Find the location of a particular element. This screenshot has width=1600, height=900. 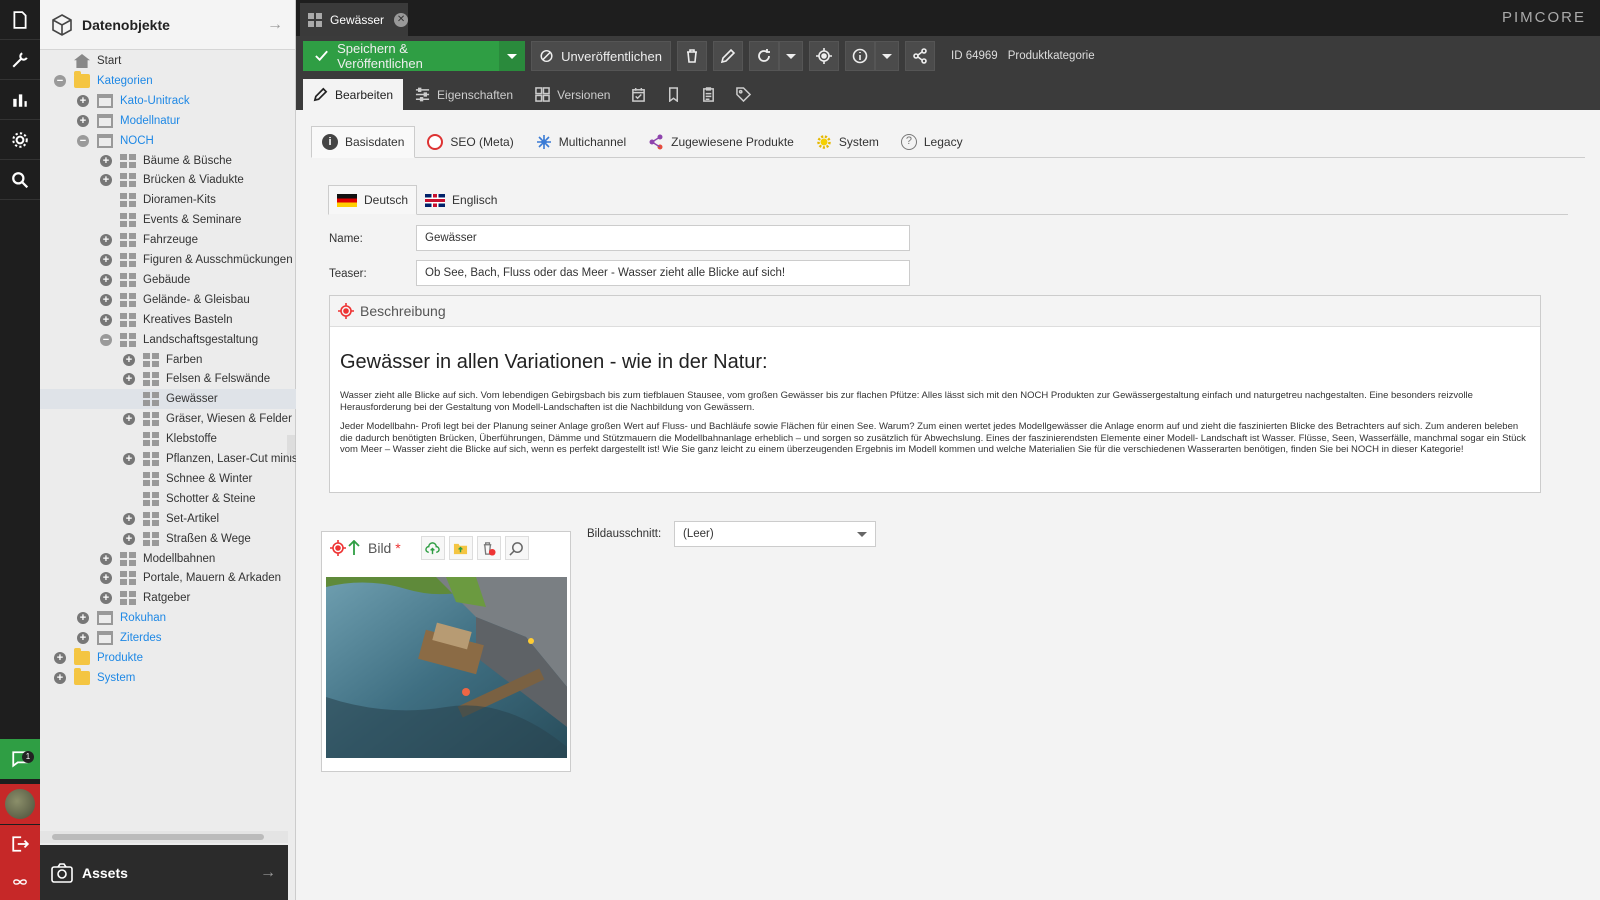

save-options-dropdown is located at coordinates (512, 56).